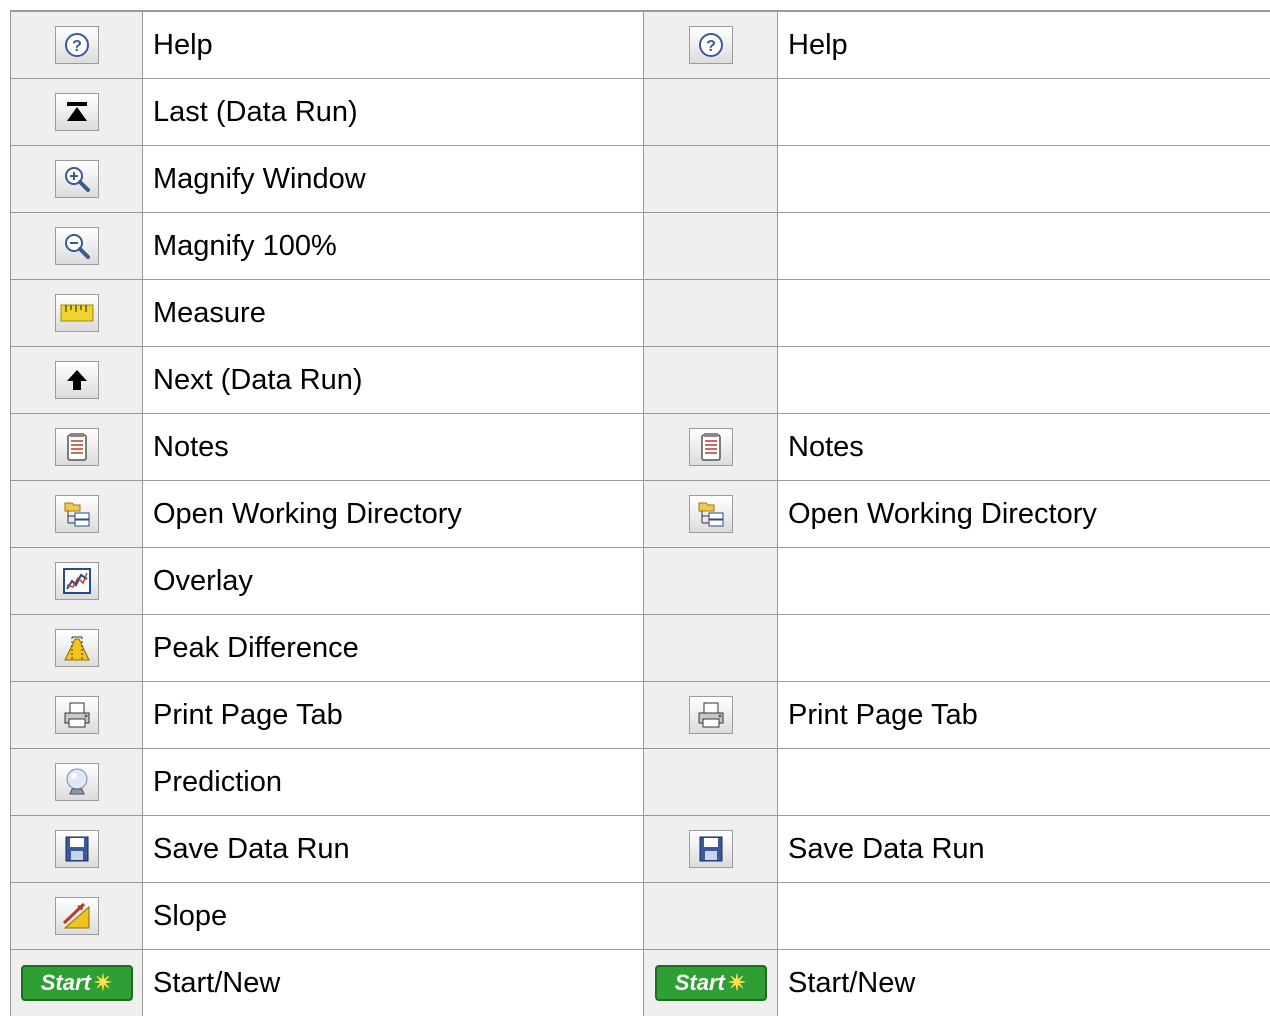  I want to click on left-label-cell: Save Data Run, so click(393, 849).